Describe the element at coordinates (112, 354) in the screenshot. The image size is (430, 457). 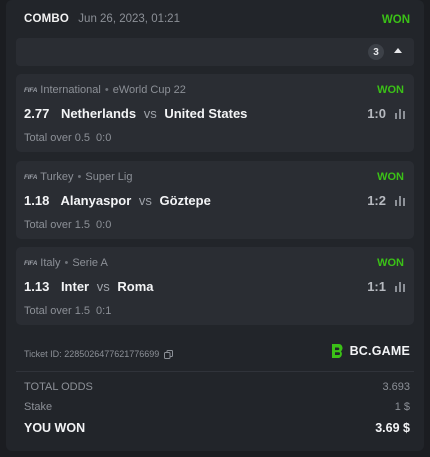
I see `ticket-id-value: 2285026477621776699` at that location.